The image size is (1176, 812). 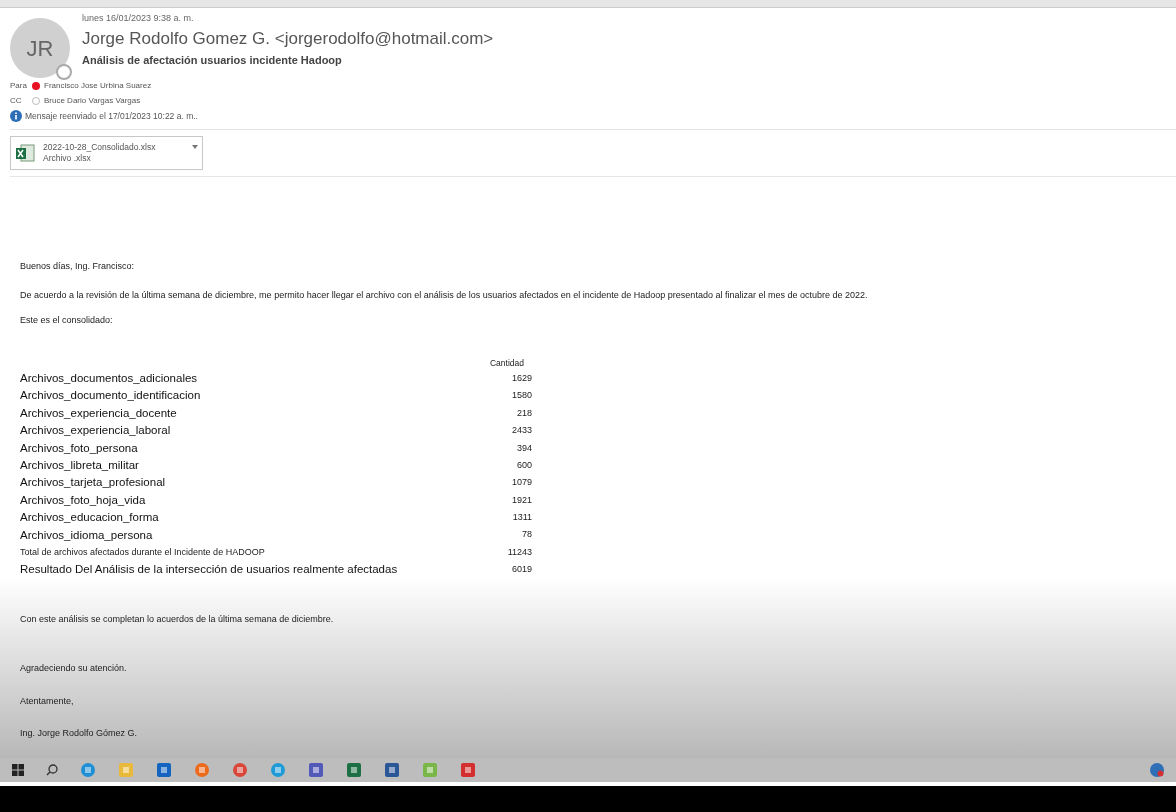 What do you see at coordinates (16, 101) in the screenshot?
I see `recipient-label: CC` at bounding box center [16, 101].